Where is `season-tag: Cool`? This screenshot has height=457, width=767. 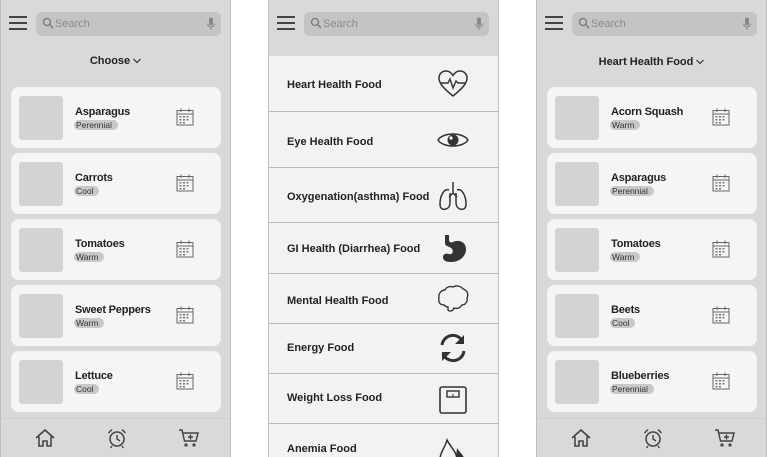
season-tag: Cool is located at coordinates (87, 389).